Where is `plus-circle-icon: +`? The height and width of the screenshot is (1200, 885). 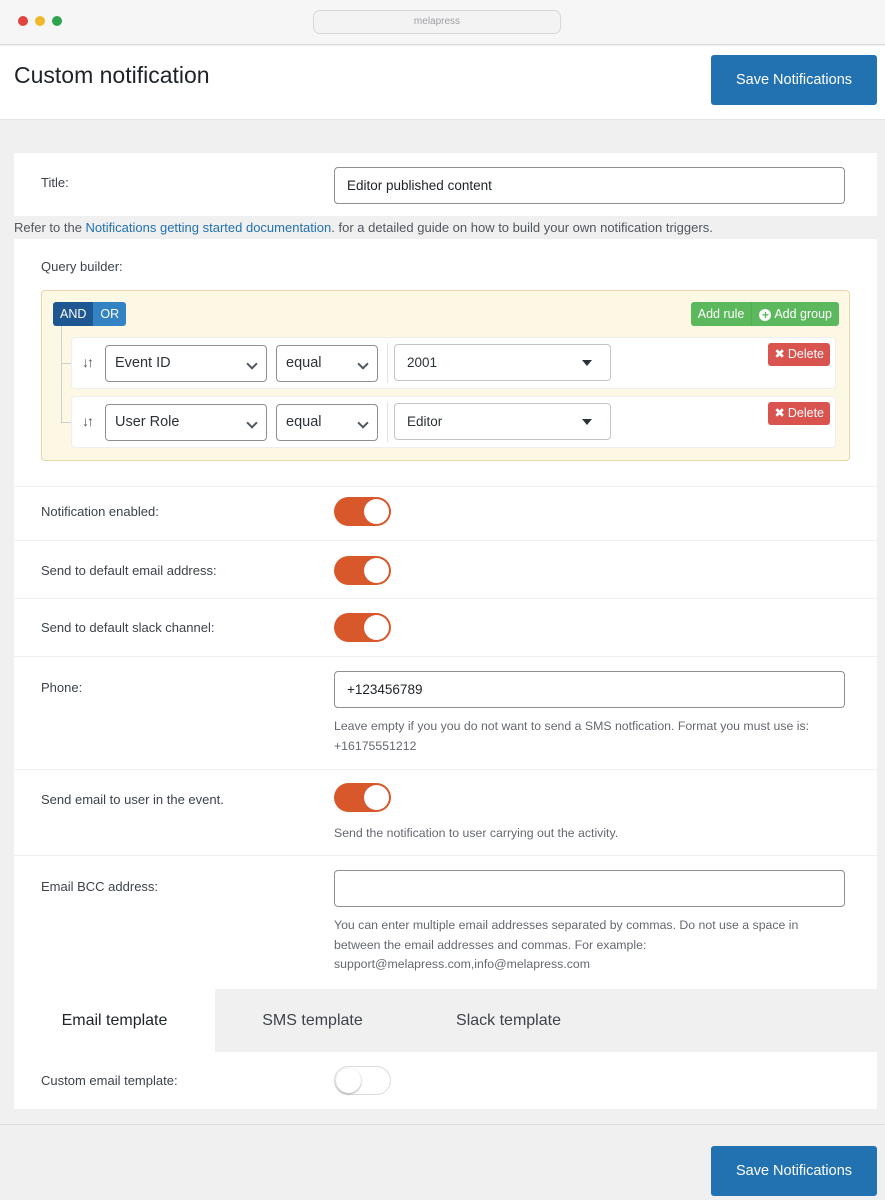 plus-circle-icon: + is located at coordinates (765, 315).